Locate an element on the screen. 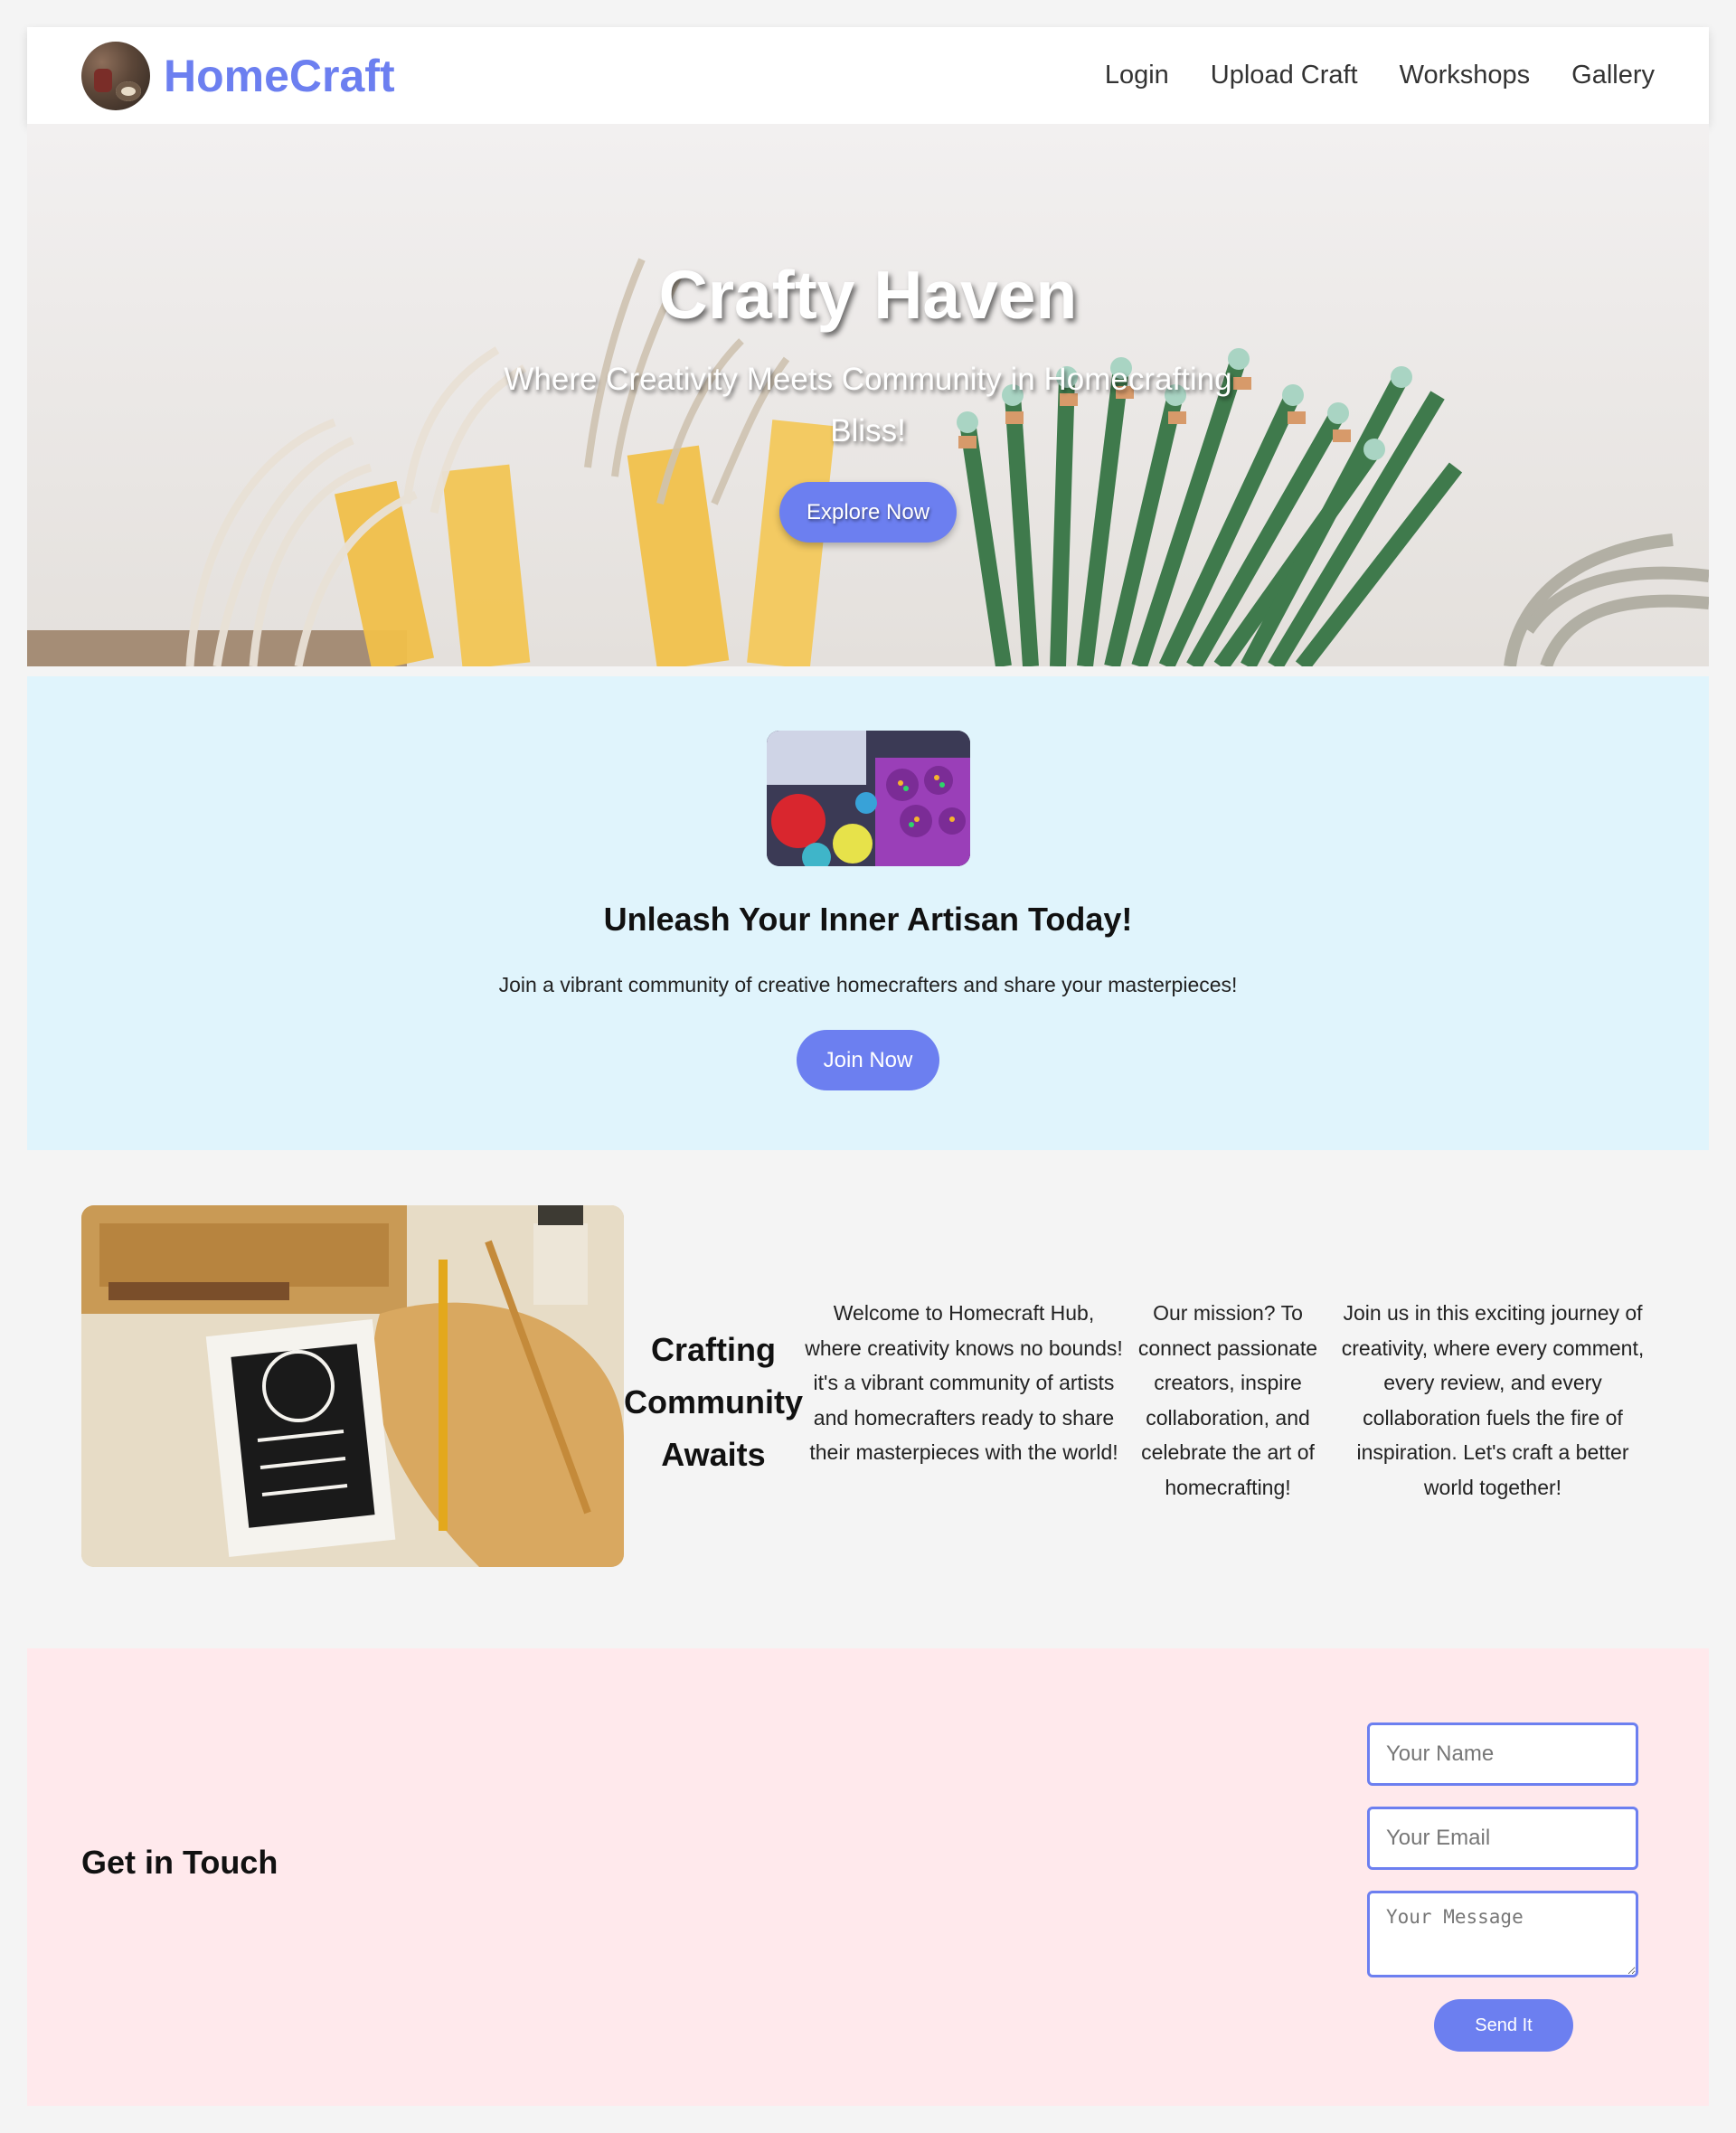 This screenshot has height=2133, width=1736. brand: HomeCraft is located at coordinates (238, 76).